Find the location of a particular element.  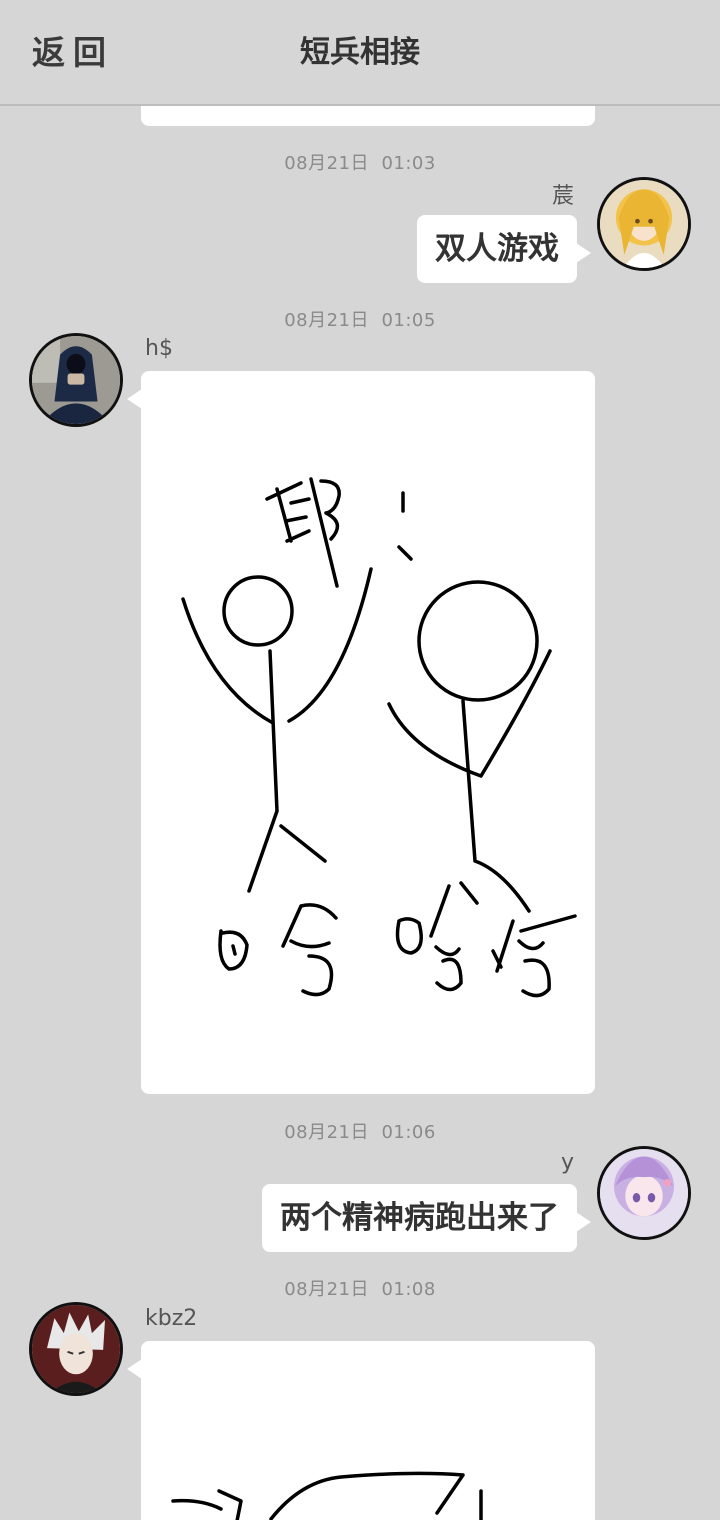

message-timestamp: 08月21日 01:06 is located at coordinates (360, 1132).